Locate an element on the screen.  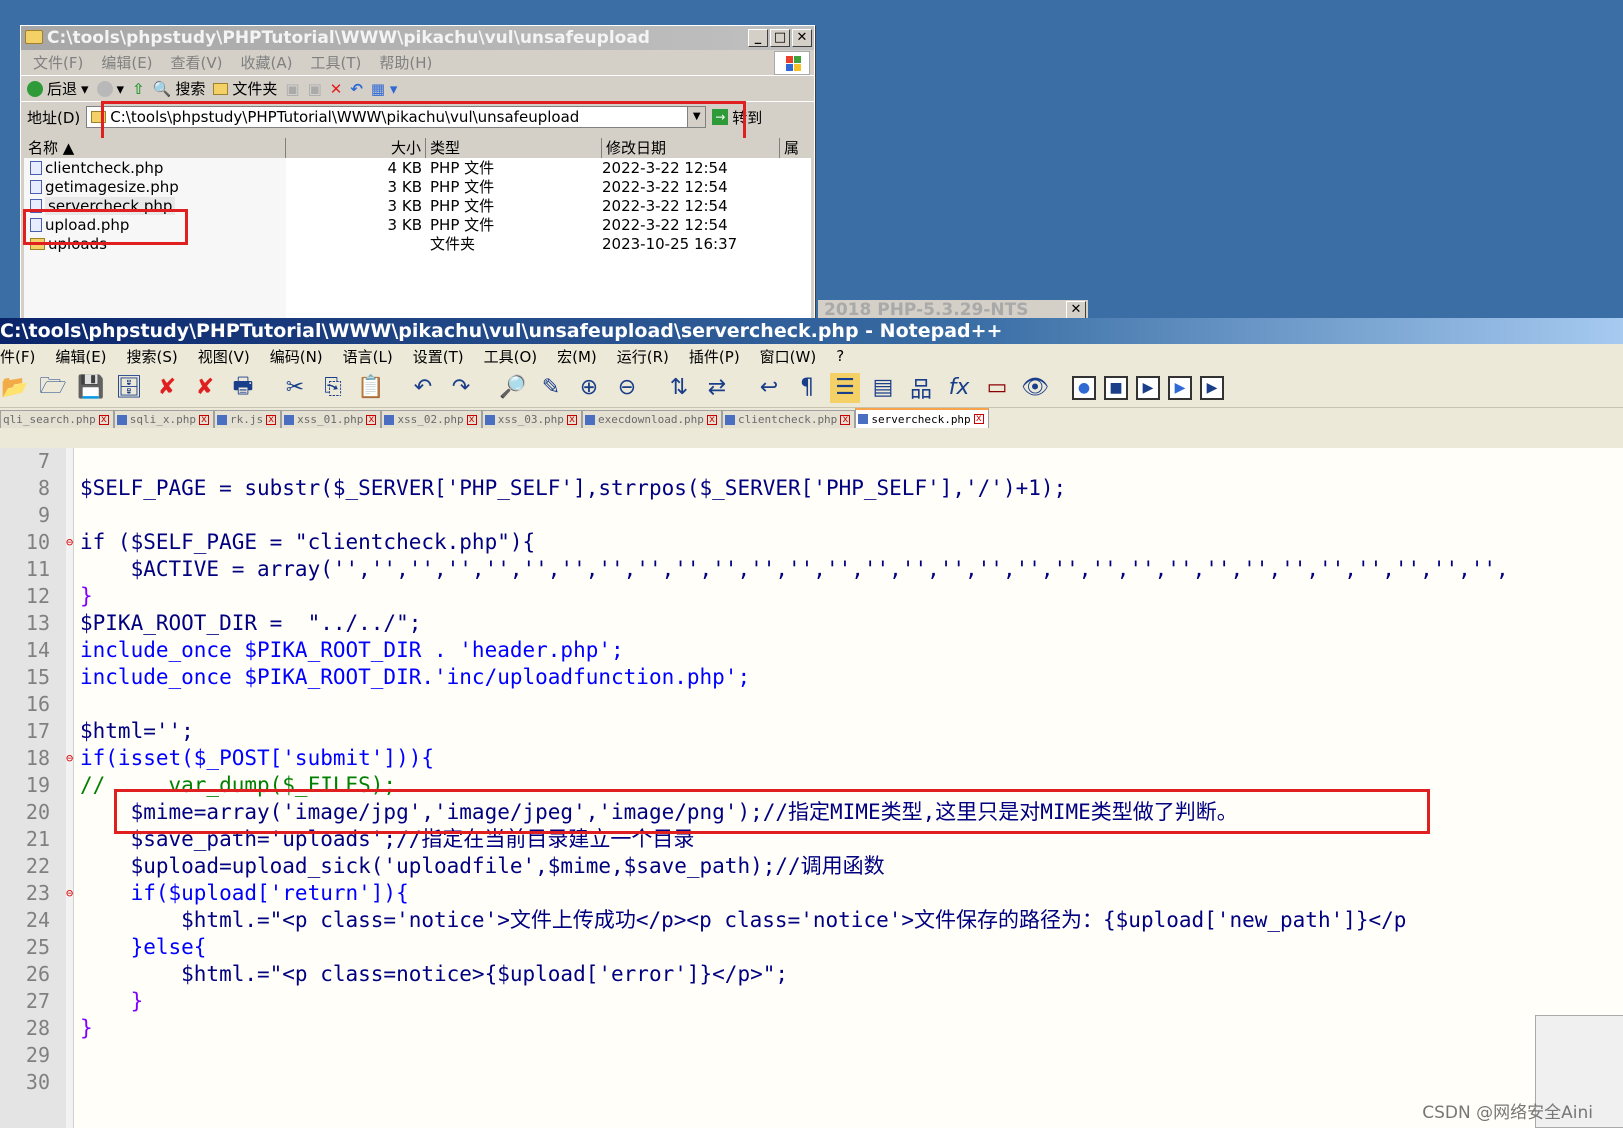
undo-button: ↶ is located at coordinates (356, 89).